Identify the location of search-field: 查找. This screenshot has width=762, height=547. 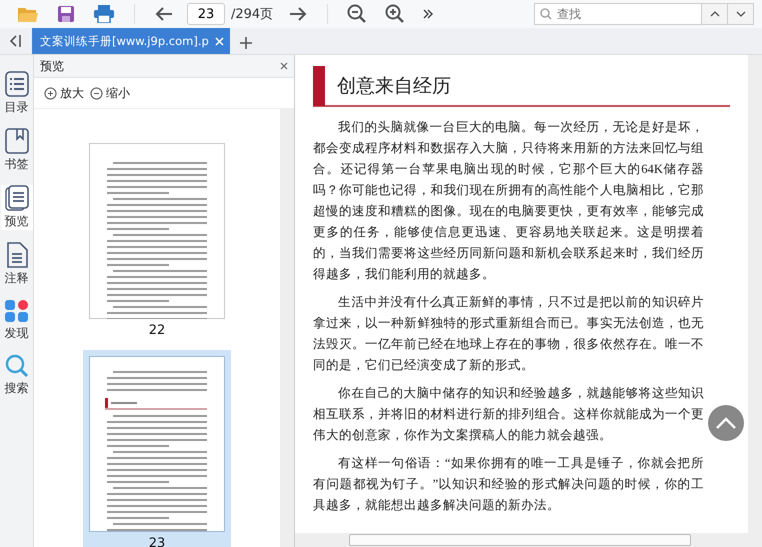
(618, 14).